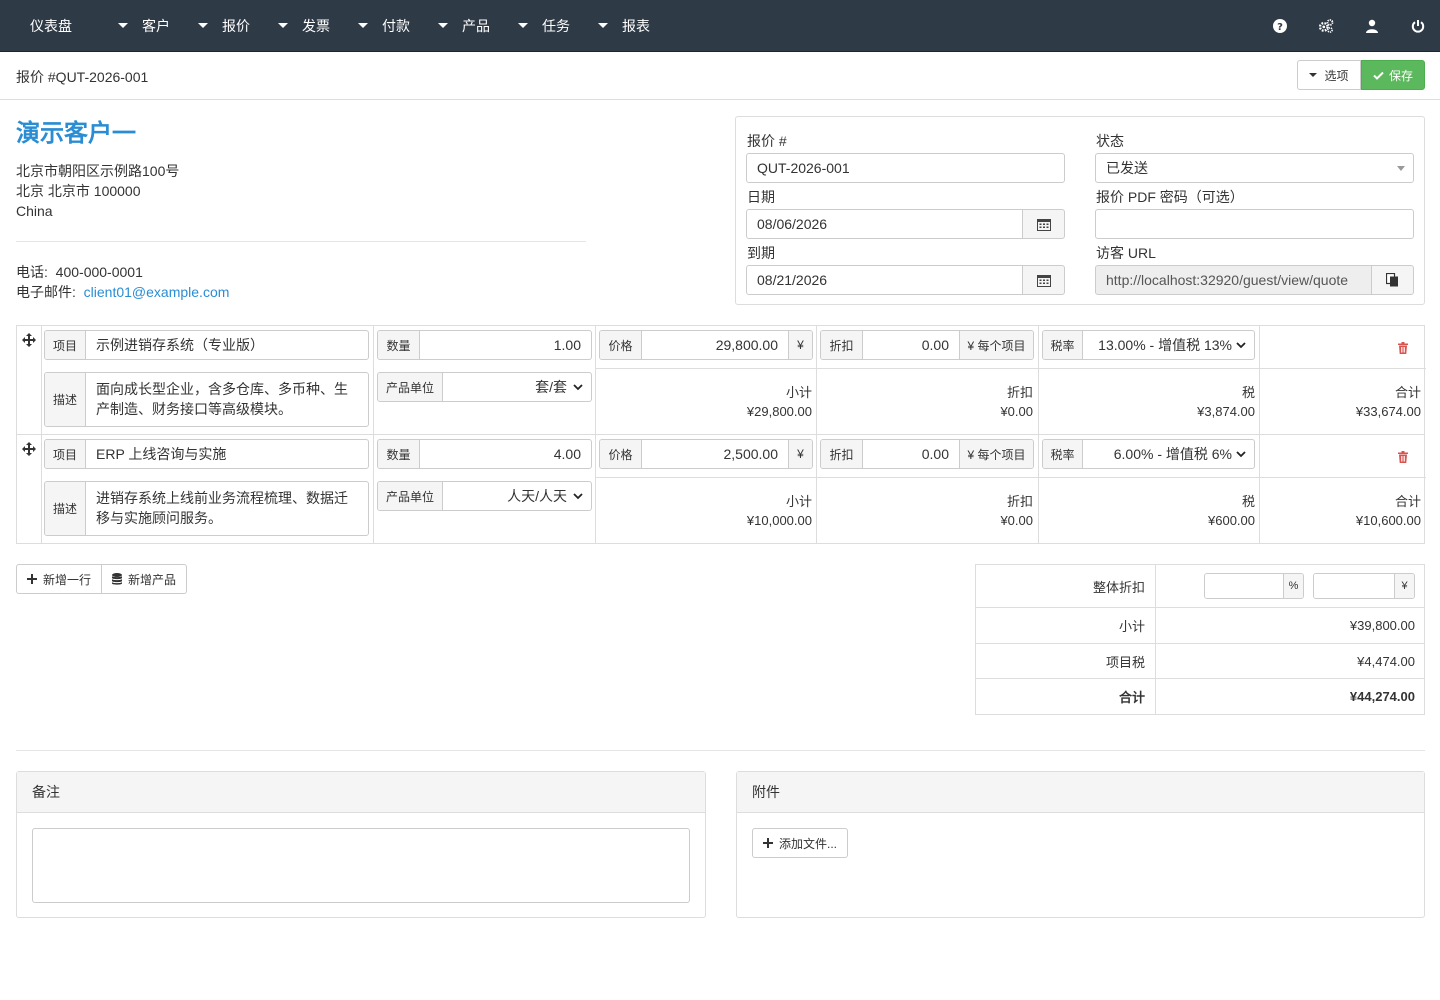 Image resolution: width=1440 pixels, height=1000 pixels. What do you see at coordinates (1372, 26) in the screenshot?
I see `user-icon` at bounding box center [1372, 26].